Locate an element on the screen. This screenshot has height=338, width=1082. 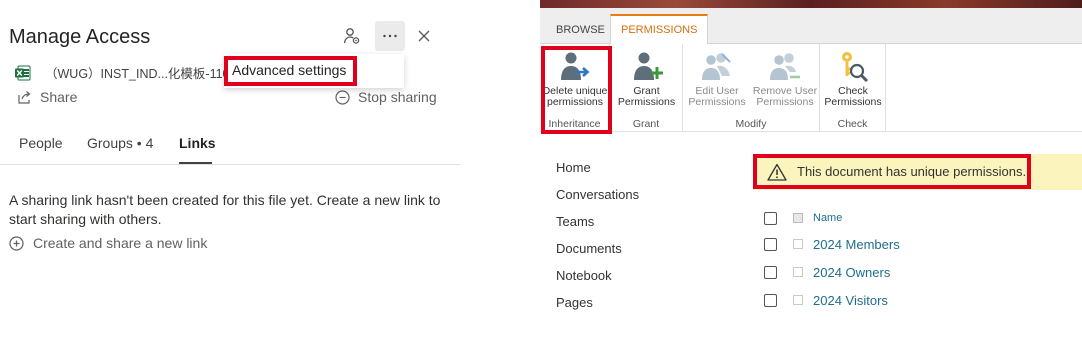
nav-item-home: Home is located at coordinates (597, 173).